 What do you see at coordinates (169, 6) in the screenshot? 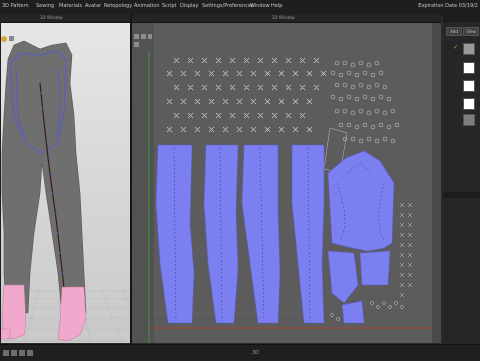
I see `menu-item-script: Script` at bounding box center [169, 6].